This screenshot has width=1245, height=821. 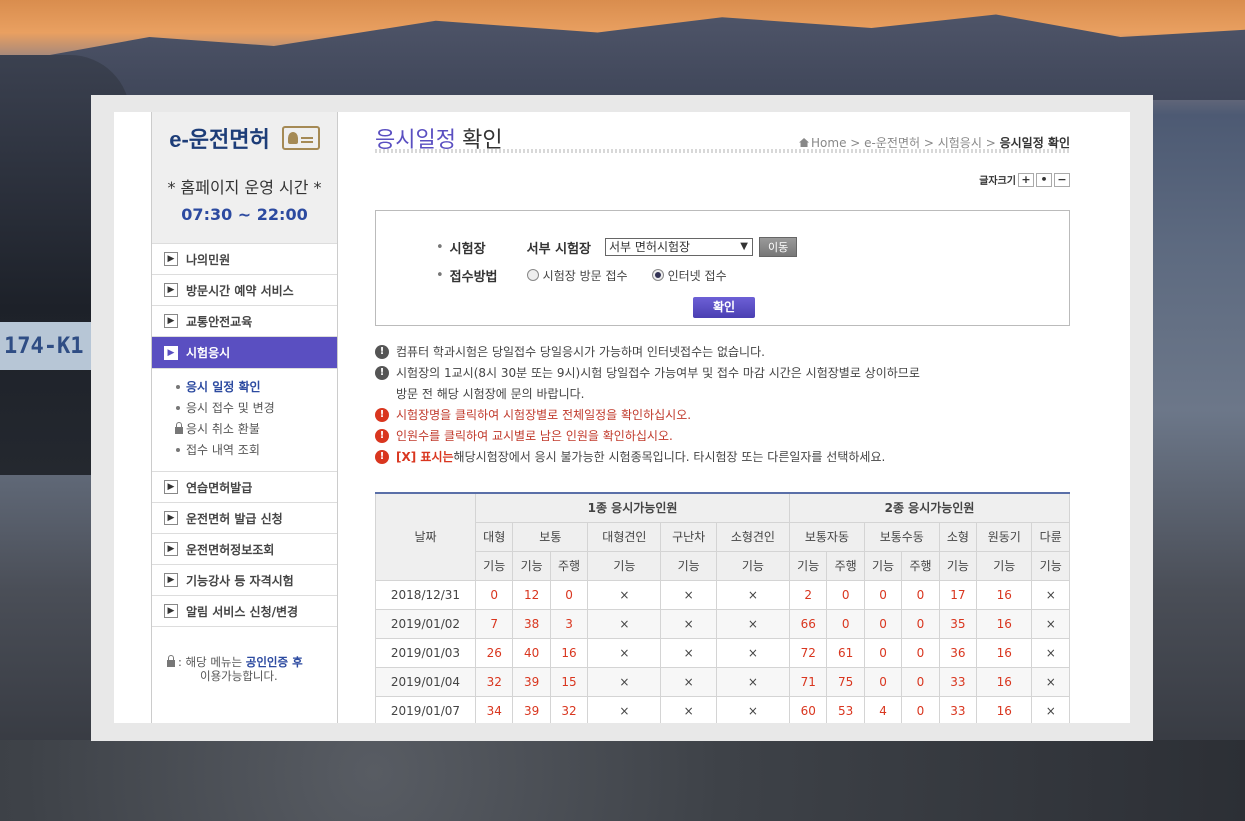 I want to click on sidebar-header: e-운전면허 * 홈페이지 운영 시간 * 07:30 ~ 22:00, so click(x=244, y=178).